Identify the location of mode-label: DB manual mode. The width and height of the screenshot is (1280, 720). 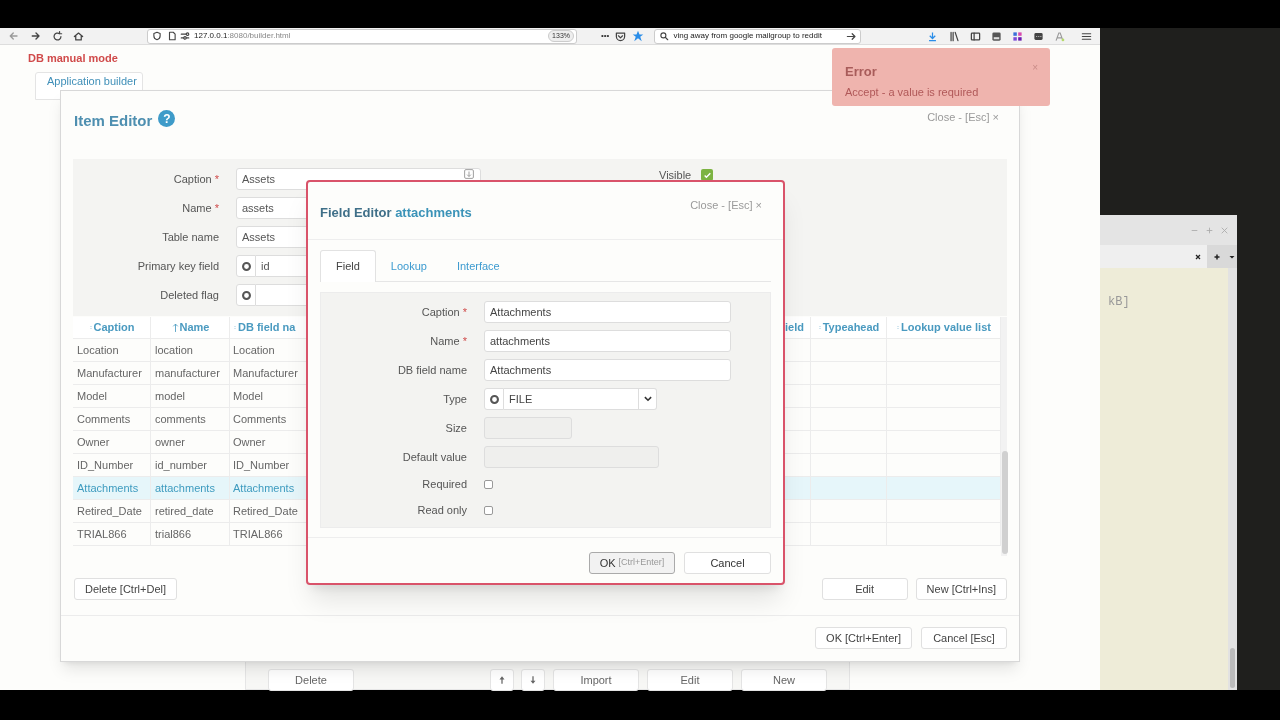
(73, 58).